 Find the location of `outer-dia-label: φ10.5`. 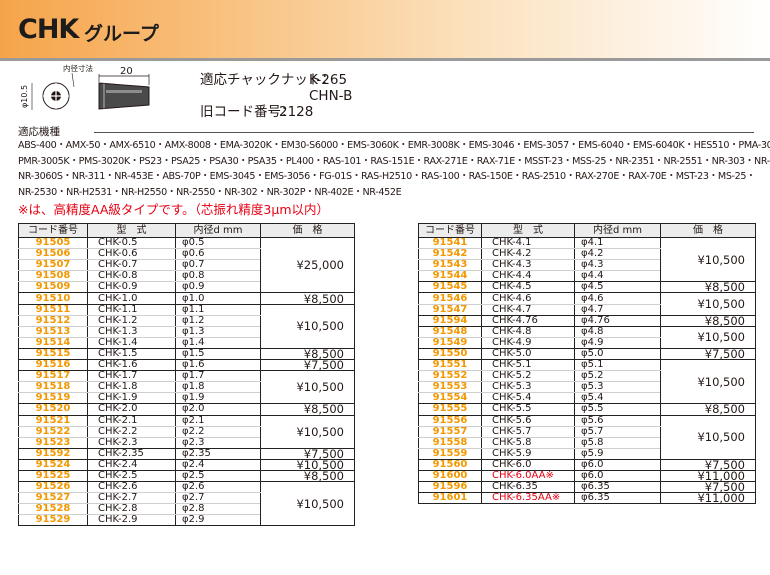

outer-dia-label: φ10.5 is located at coordinates (24, 96).